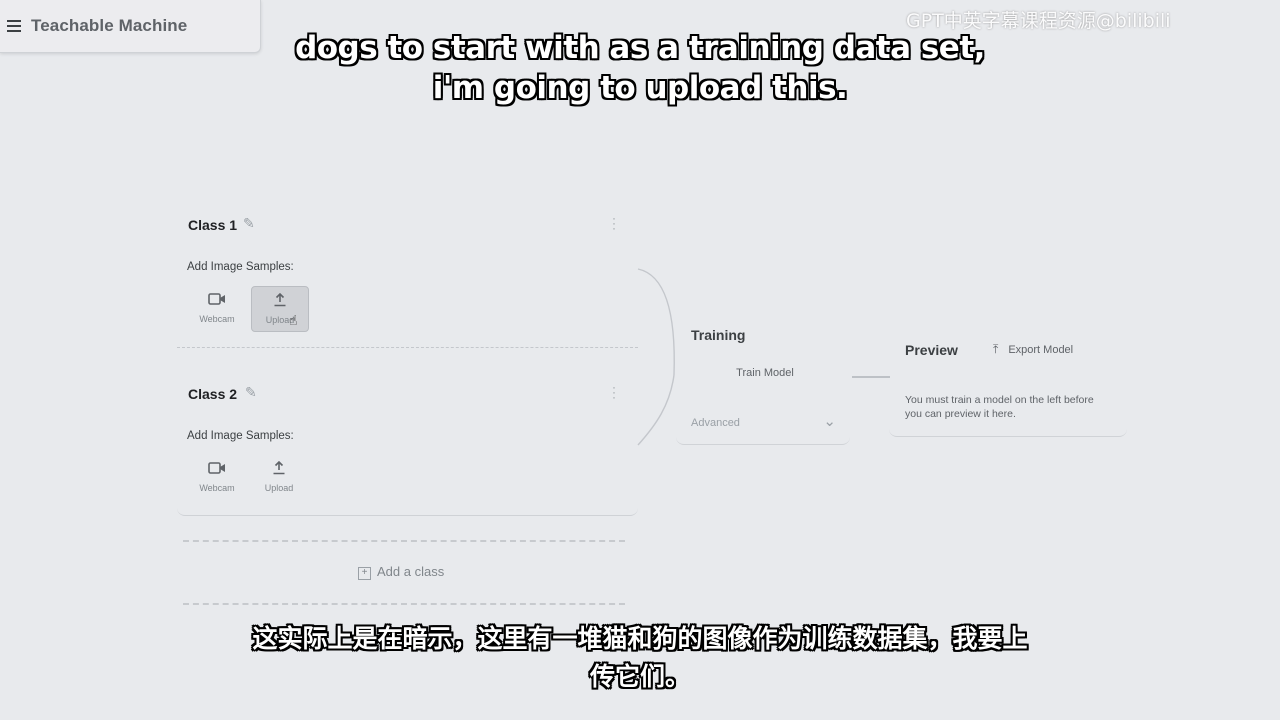 This screenshot has width=1280, height=720. Describe the element at coordinates (765, 373) in the screenshot. I see `train-model-button: Train Model` at that location.